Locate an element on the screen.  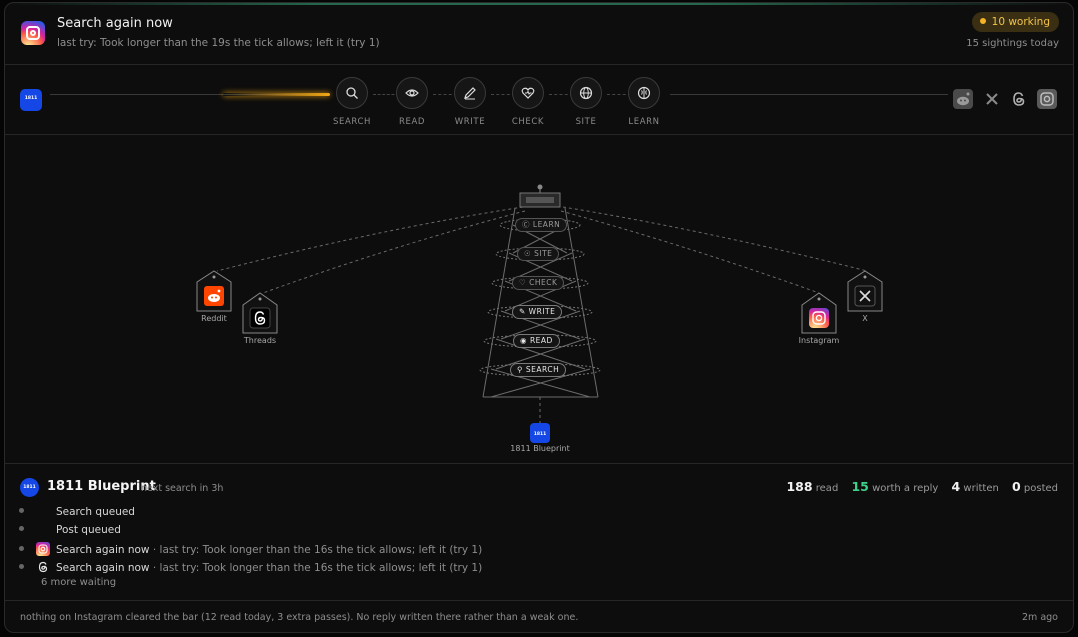
heart-check-icon is located at coordinates (528, 93).